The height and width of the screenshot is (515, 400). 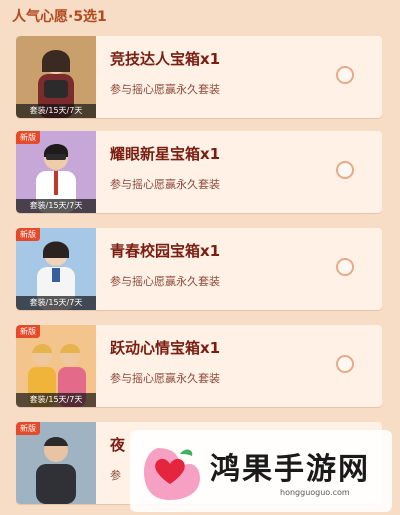 What do you see at coordinates (59, 17) in the screenshot?
I see `section-title: 人气心愿·5选1` at bounding box center [59, 17].